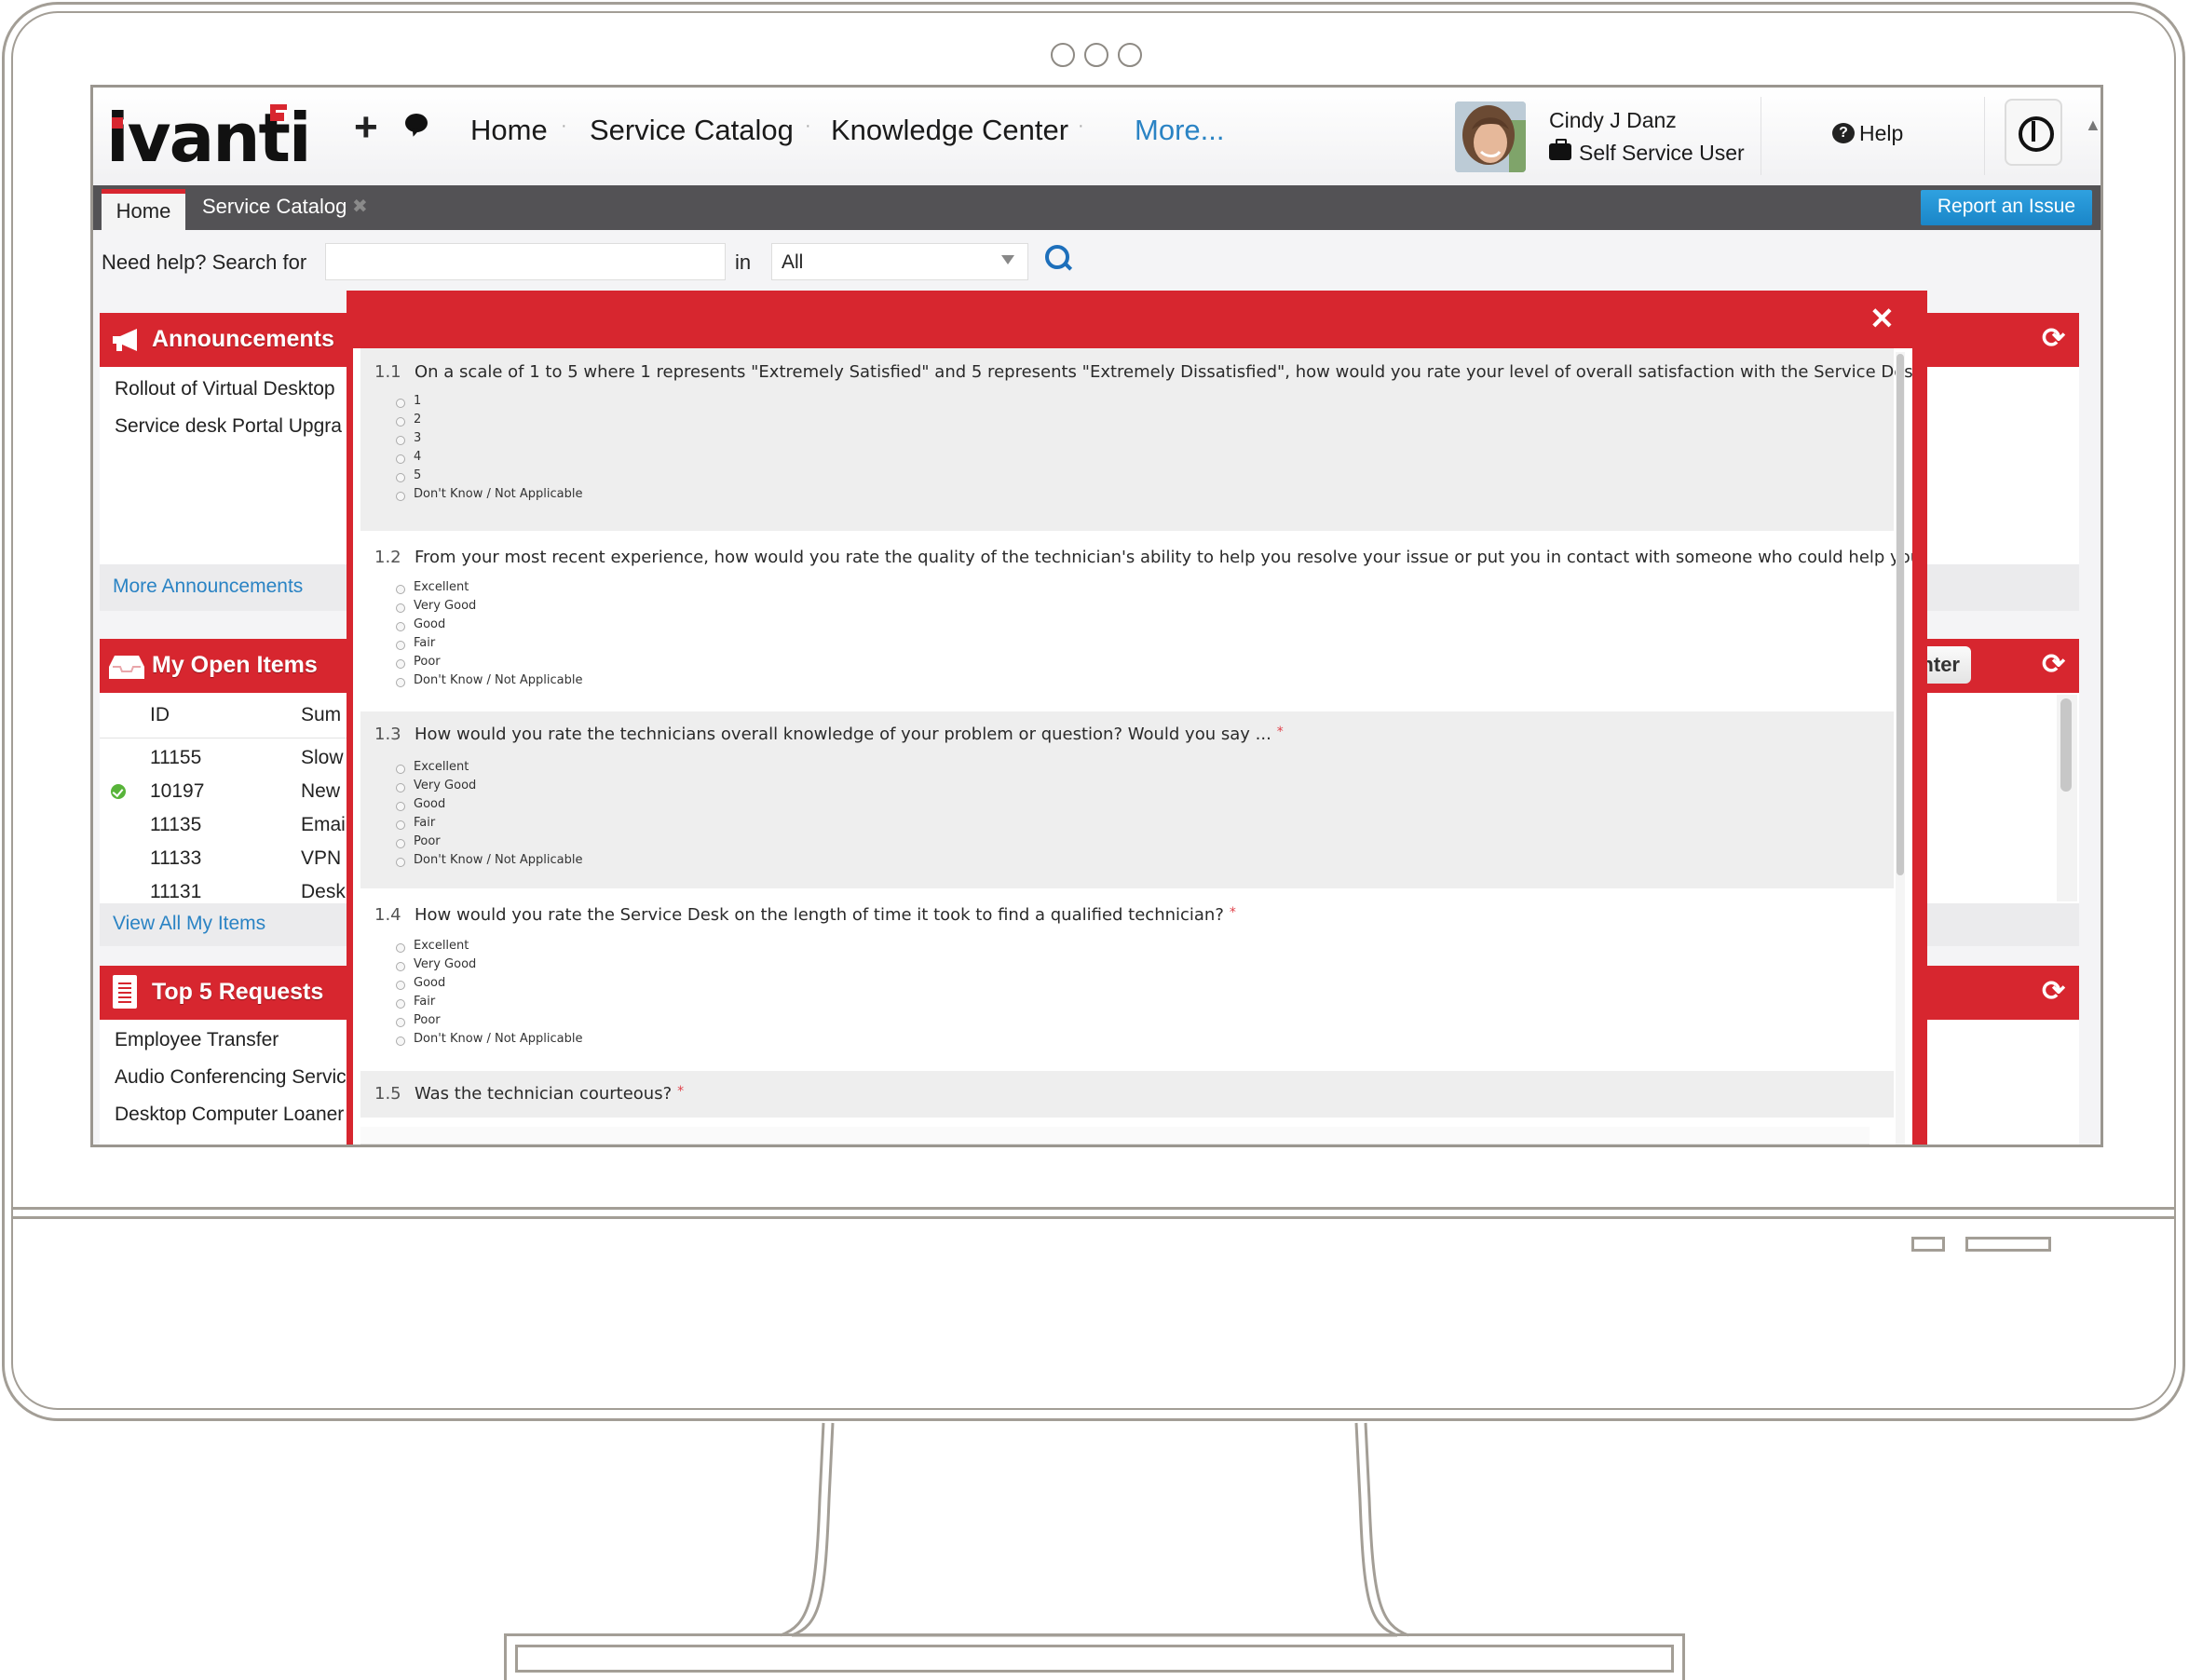 The height and width of the screenshot is (1680, 2189). I want to click on open-items-footer: View All My Items, so click(227, 924).